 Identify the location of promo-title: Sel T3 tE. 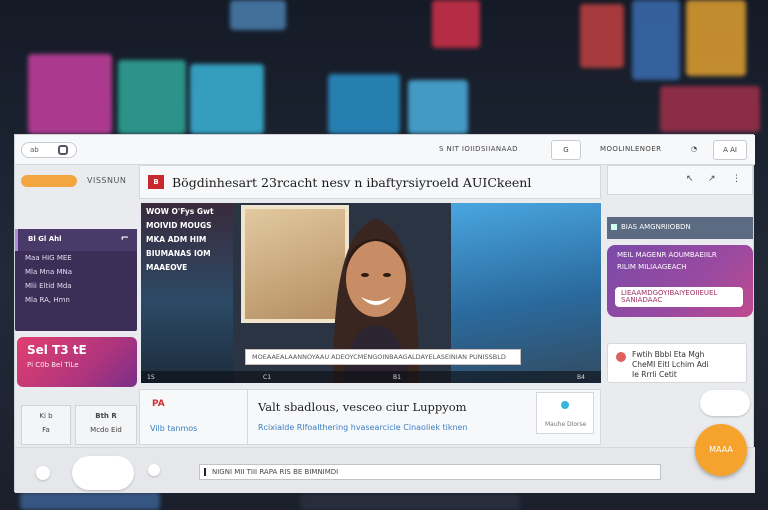
(57, 350).